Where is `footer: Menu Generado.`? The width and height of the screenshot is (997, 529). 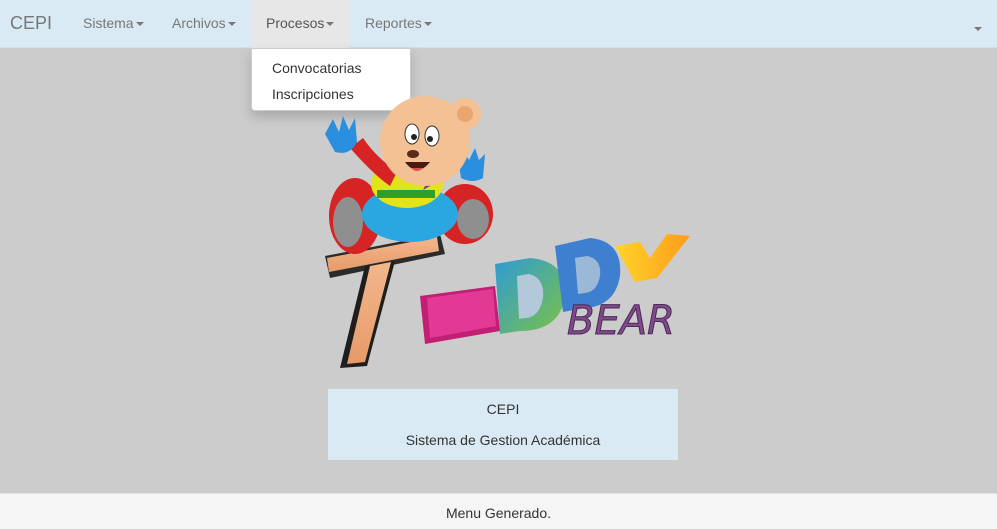
footer: Menu Generado. is located at coordinates (498, 511).